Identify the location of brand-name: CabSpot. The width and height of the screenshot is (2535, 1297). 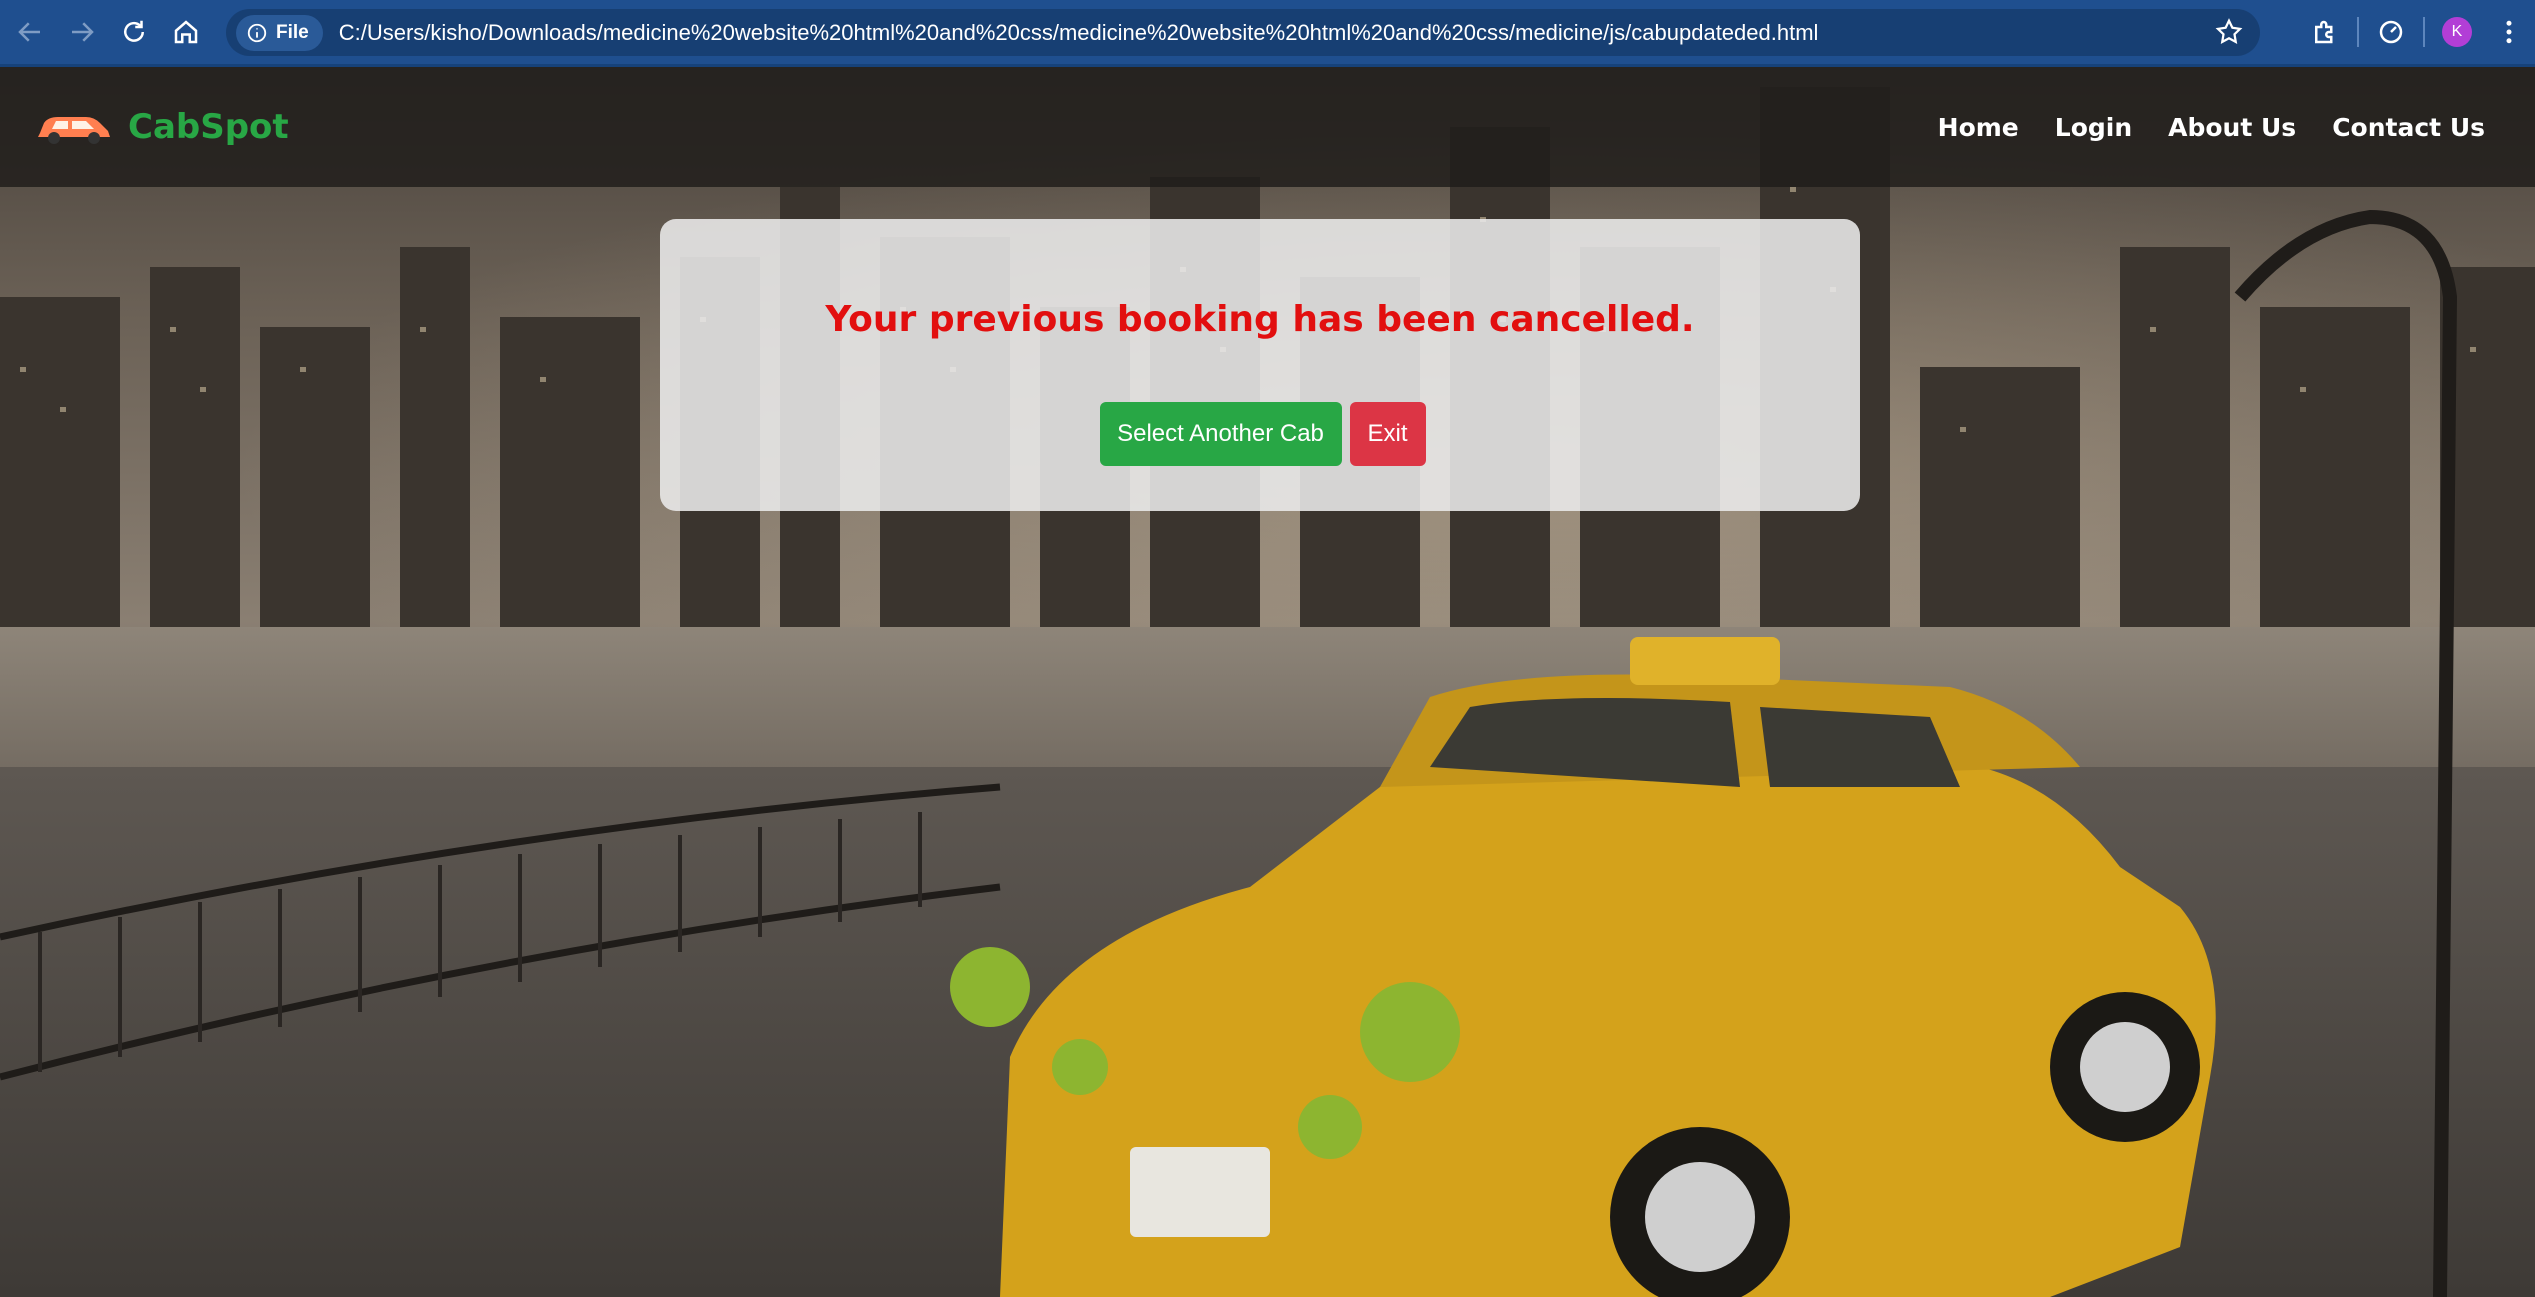
(208, 127).